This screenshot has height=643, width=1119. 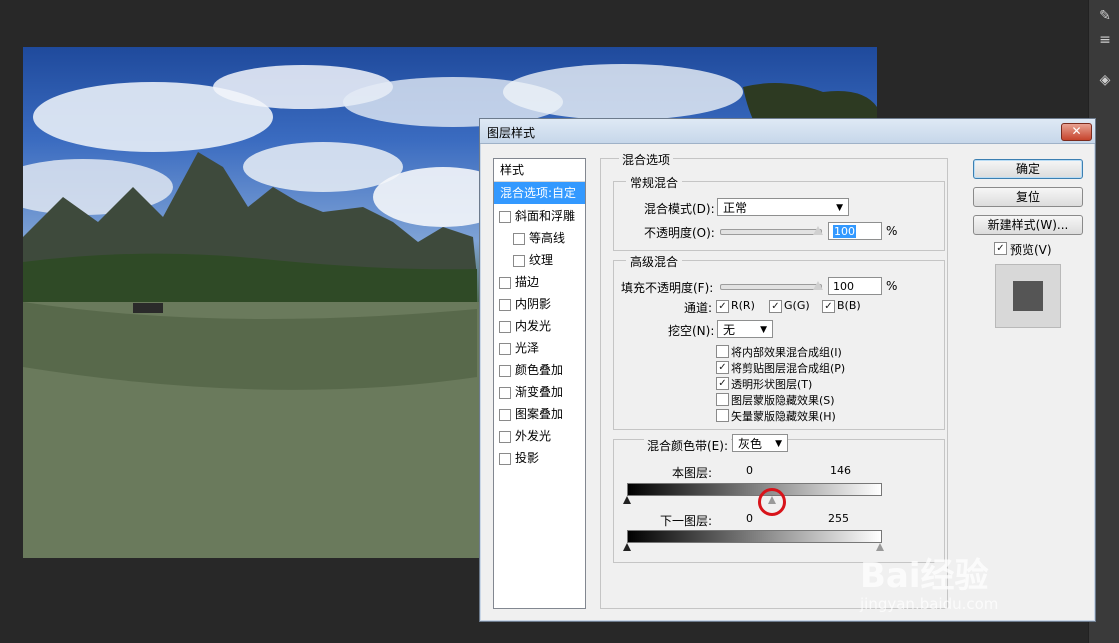 I want to click on style-item: 颜色叠加, so click(x=539, y=370).